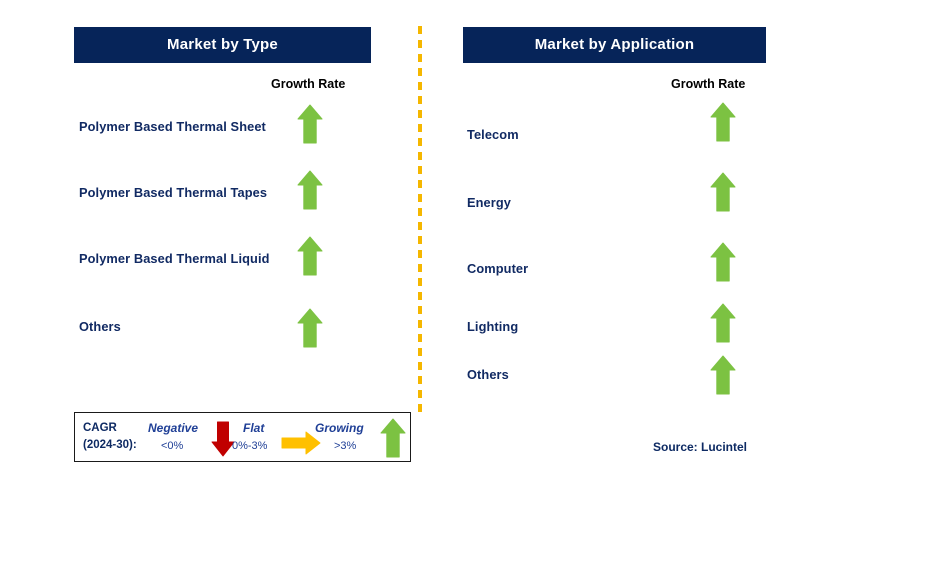  Describe the element at coordinates (498, 268) in the screenshot. I see `row-label-computer: Computer` at that location.